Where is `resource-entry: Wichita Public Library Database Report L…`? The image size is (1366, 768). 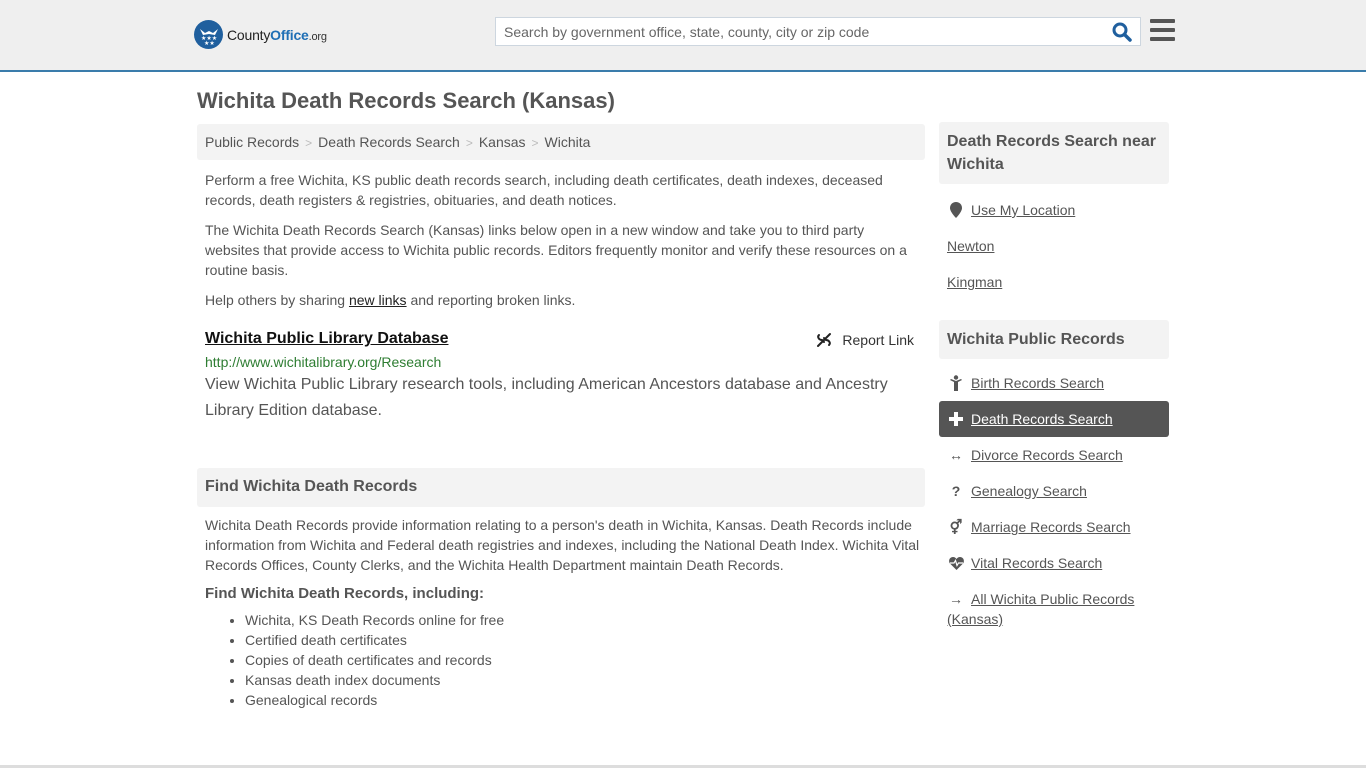
resource-entry: Wichita Public Library Database Report L… is located at coordinates (562, 377).